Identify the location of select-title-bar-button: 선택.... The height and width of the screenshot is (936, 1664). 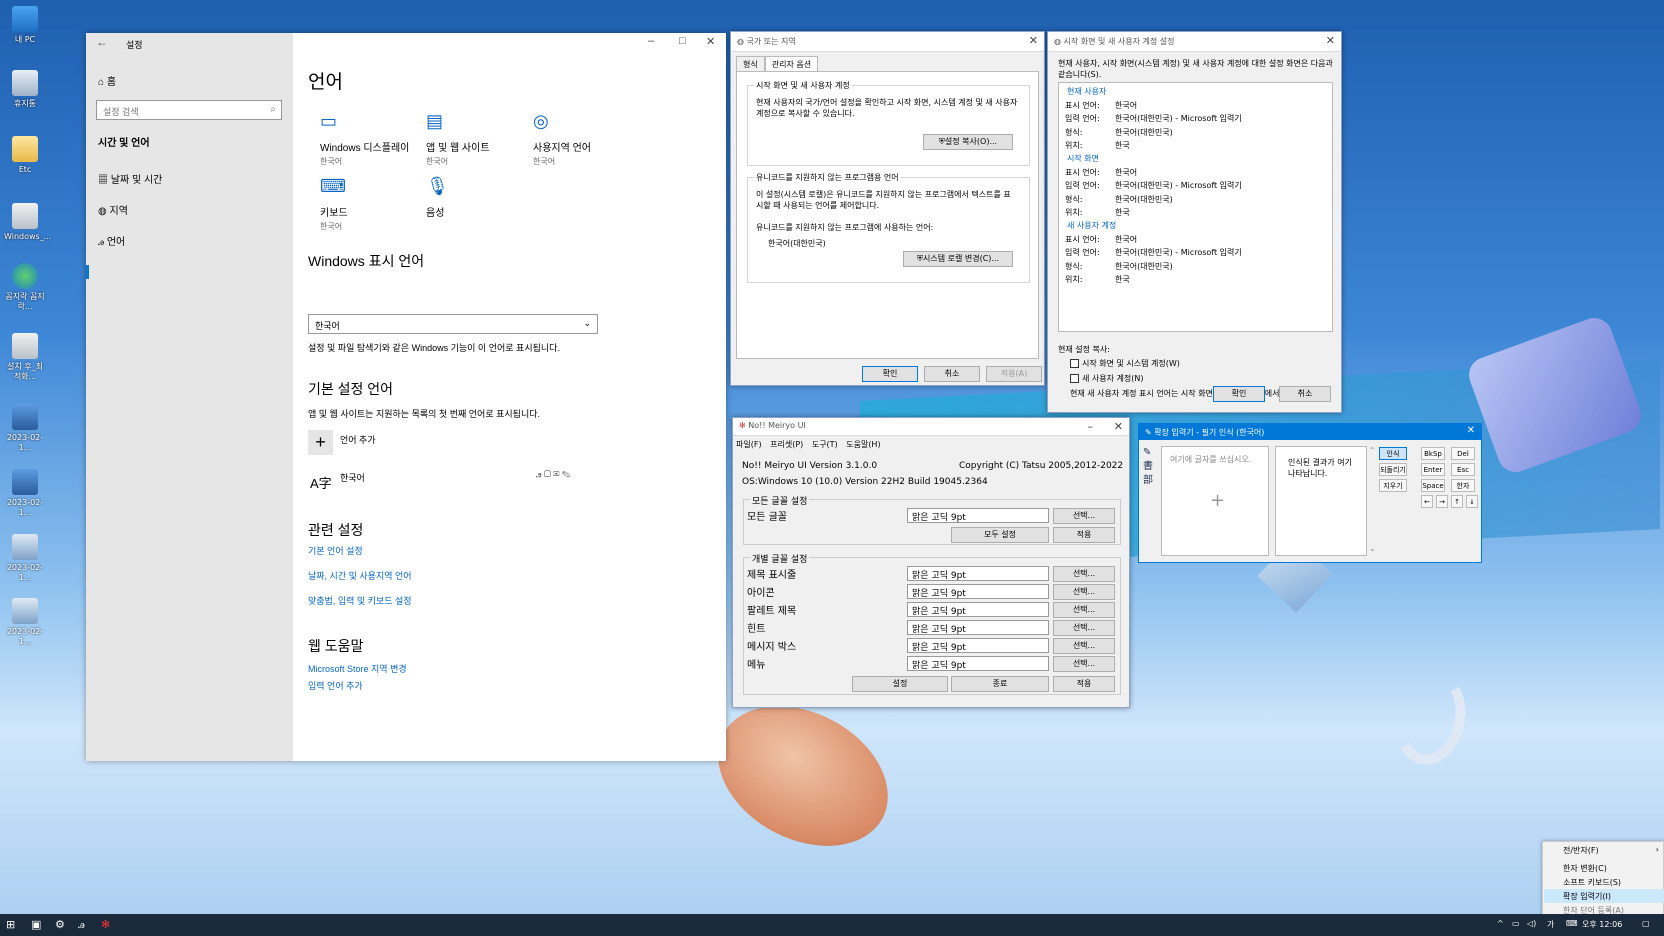
(1084, 574).